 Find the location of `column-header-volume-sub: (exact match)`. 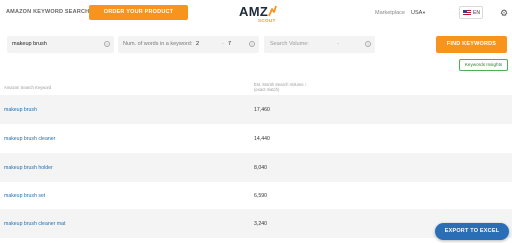

column-header-volume-sub: (exact match) is located at coordinates (267, 89).